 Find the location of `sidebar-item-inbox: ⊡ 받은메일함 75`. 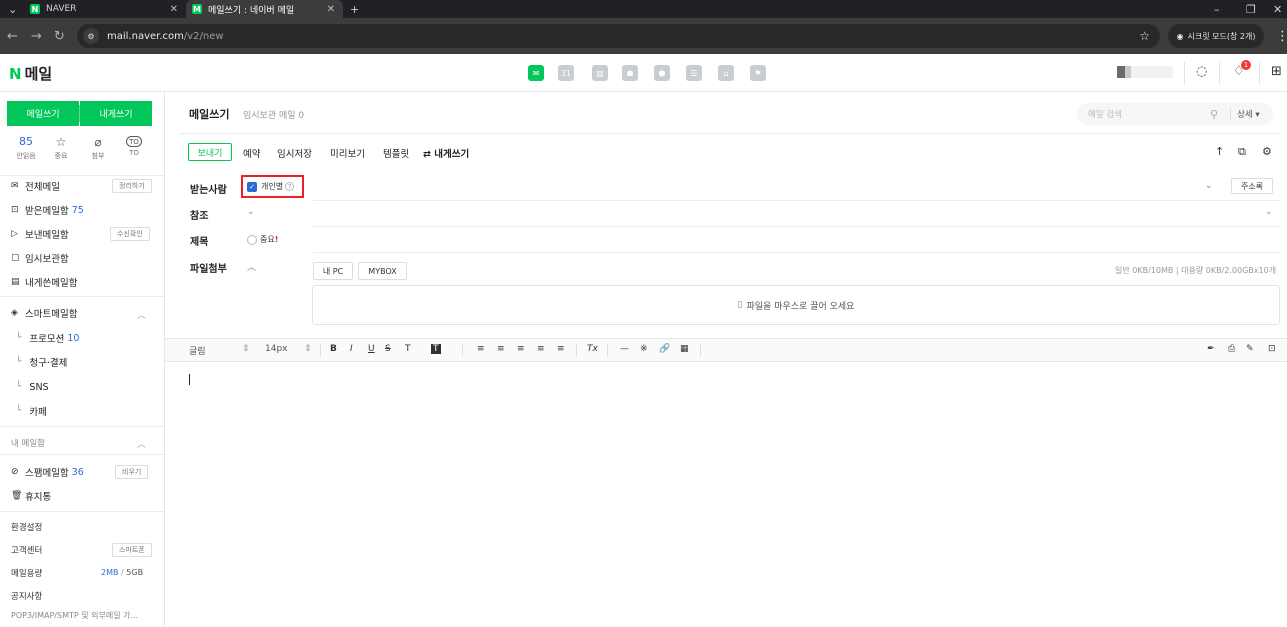

sidebar-item-inbox: ⊡ 받은메일함 75 is located at coordinates (47, 210).